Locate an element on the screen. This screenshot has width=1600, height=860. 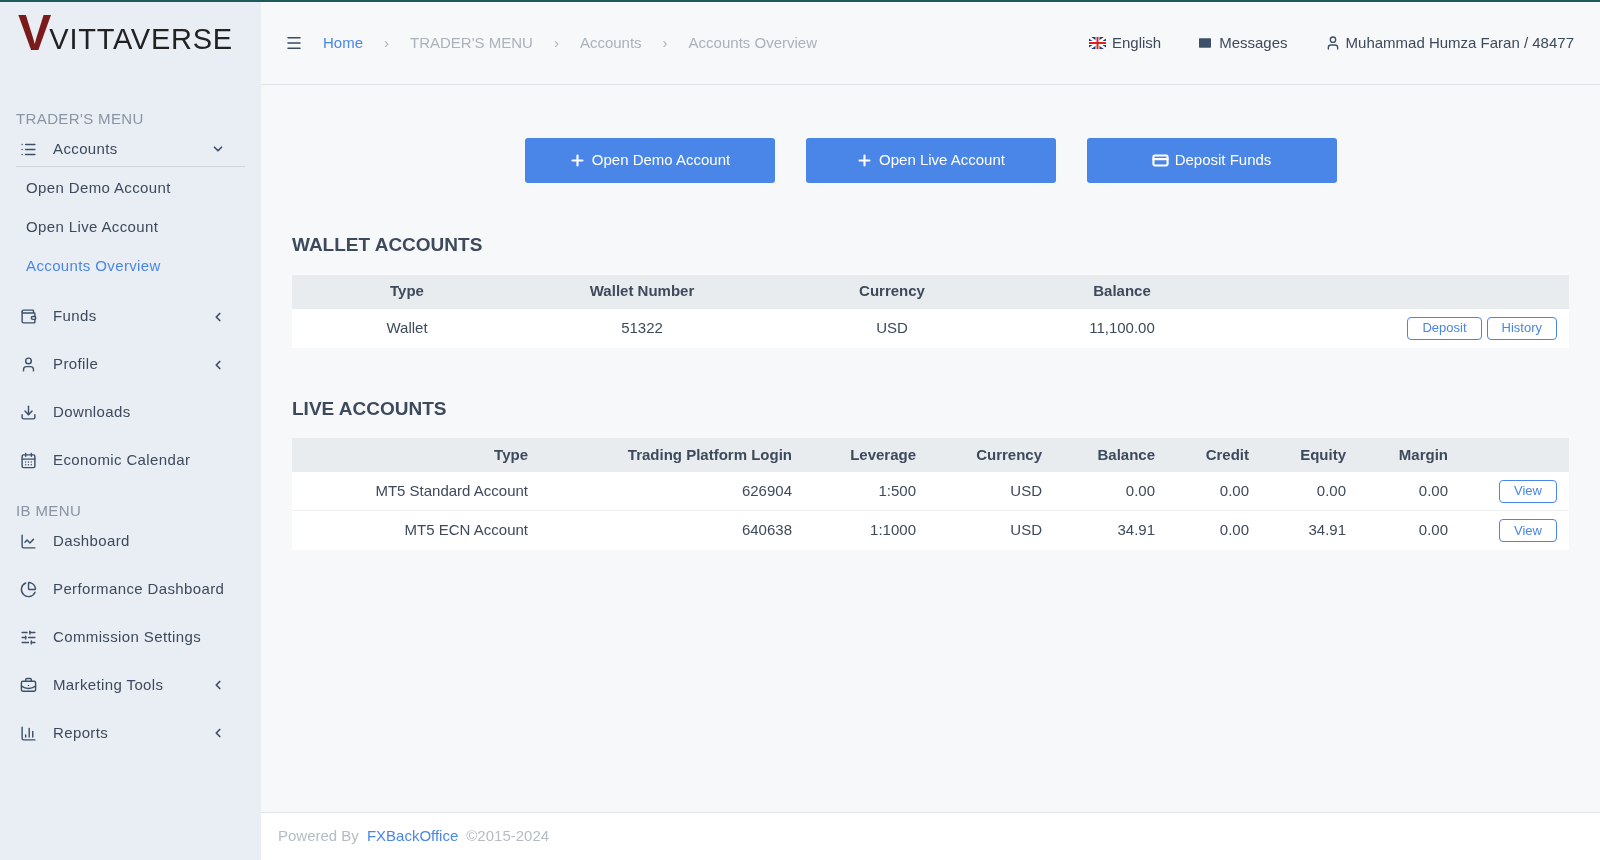
sidebar-item: Marketing Tools is located at coordinates (130, 685).